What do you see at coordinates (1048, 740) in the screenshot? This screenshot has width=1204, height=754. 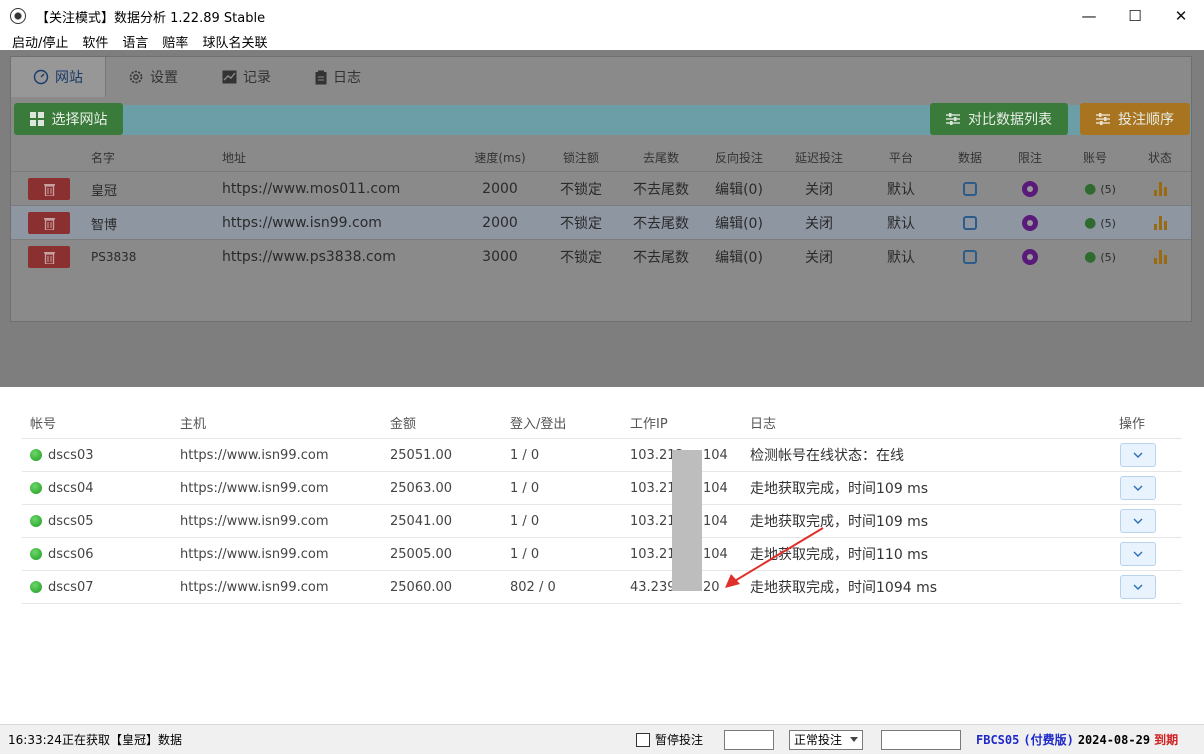 I see `license-type: (付费版)` at bounding box center [1048, 740].